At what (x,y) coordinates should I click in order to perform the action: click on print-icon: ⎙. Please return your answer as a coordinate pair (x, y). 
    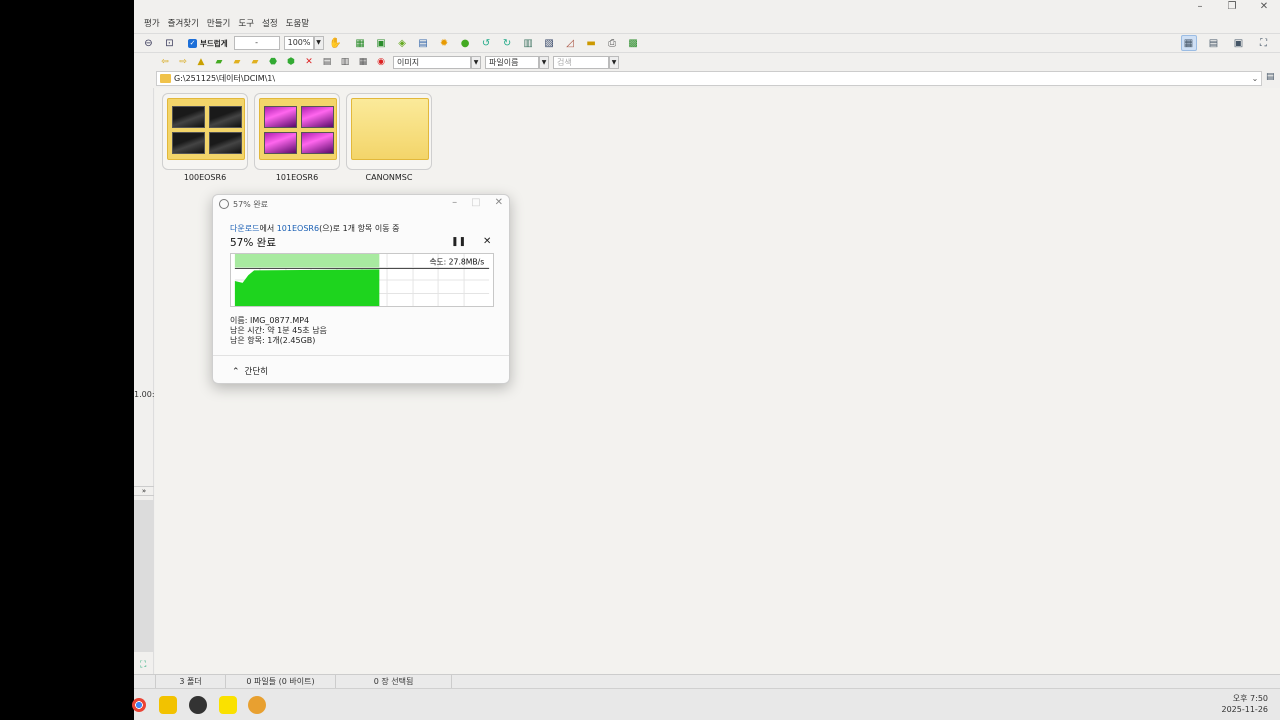
    Looking at the image, I should click on (612, 43).